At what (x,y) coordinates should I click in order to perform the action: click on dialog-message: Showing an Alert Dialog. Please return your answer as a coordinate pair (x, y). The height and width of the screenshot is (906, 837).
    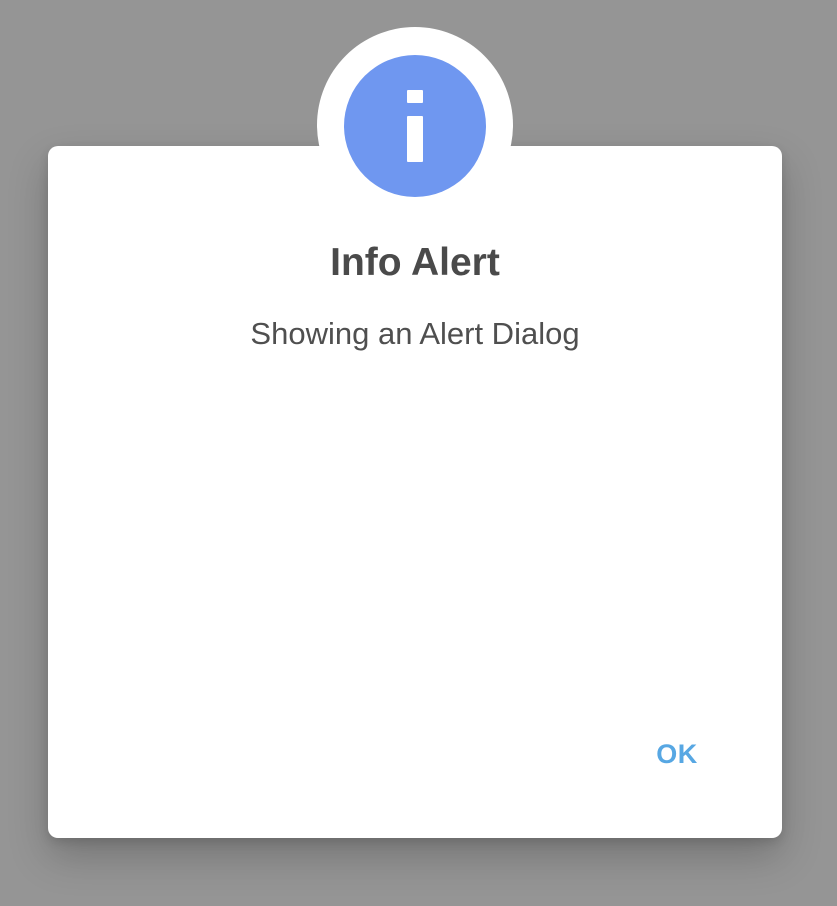
    Looking at the image, I should click on (415, 333).